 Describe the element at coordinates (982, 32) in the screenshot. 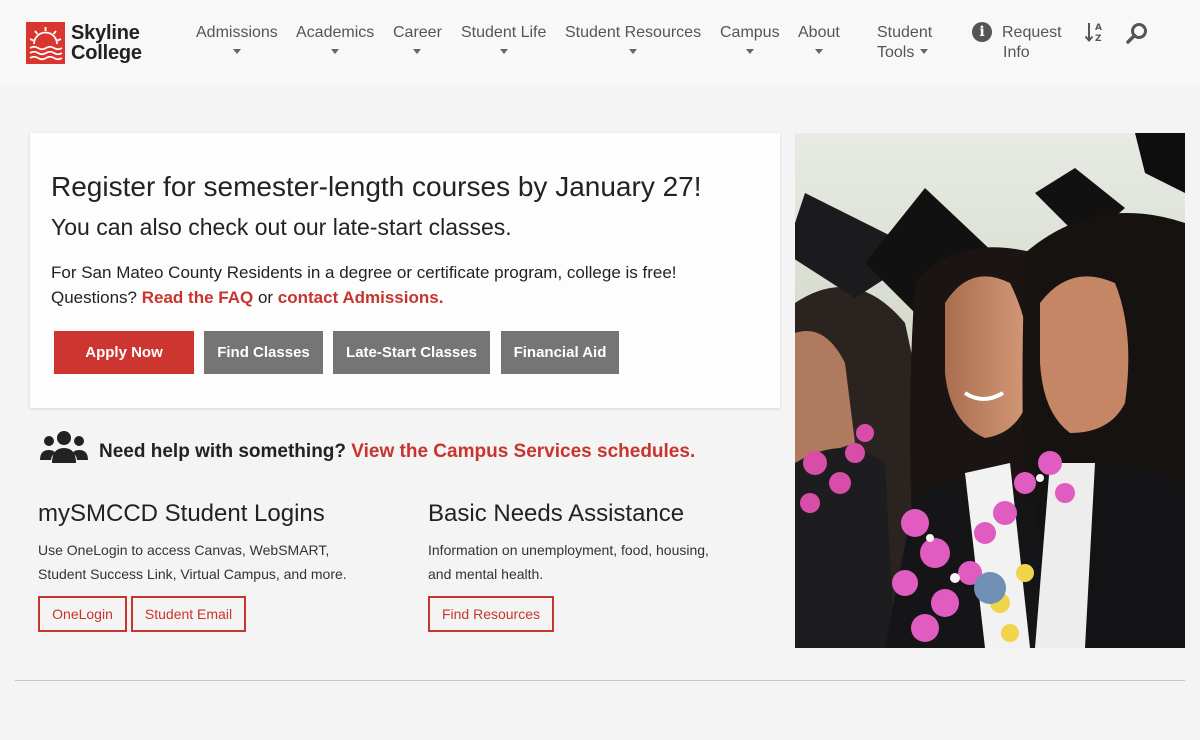

I see `info-icon: i` at that location.